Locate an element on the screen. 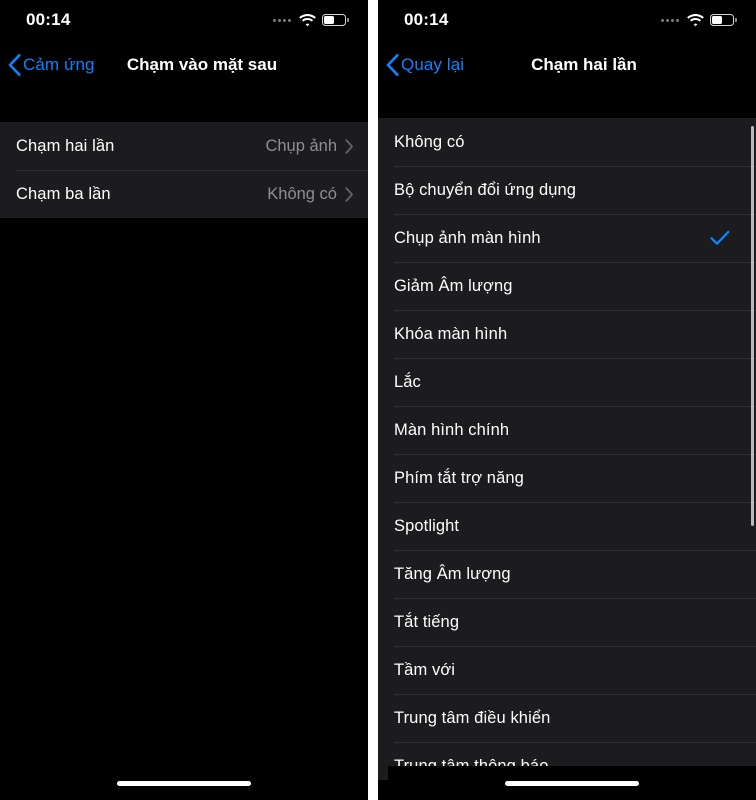 The image size is (756, 800). list-item-label: Chụp ảnh màn hình is located at coordinates (467, 237).